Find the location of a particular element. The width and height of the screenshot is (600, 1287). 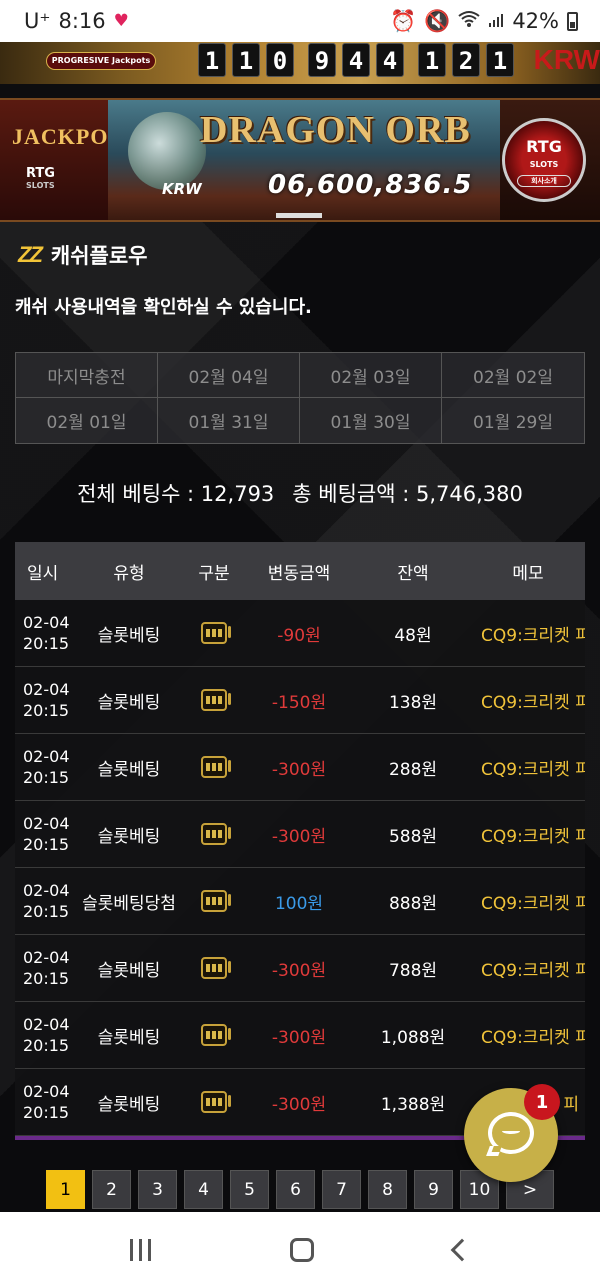

page-title: 캐쉬플로우 is located at coordinates (99, 256).